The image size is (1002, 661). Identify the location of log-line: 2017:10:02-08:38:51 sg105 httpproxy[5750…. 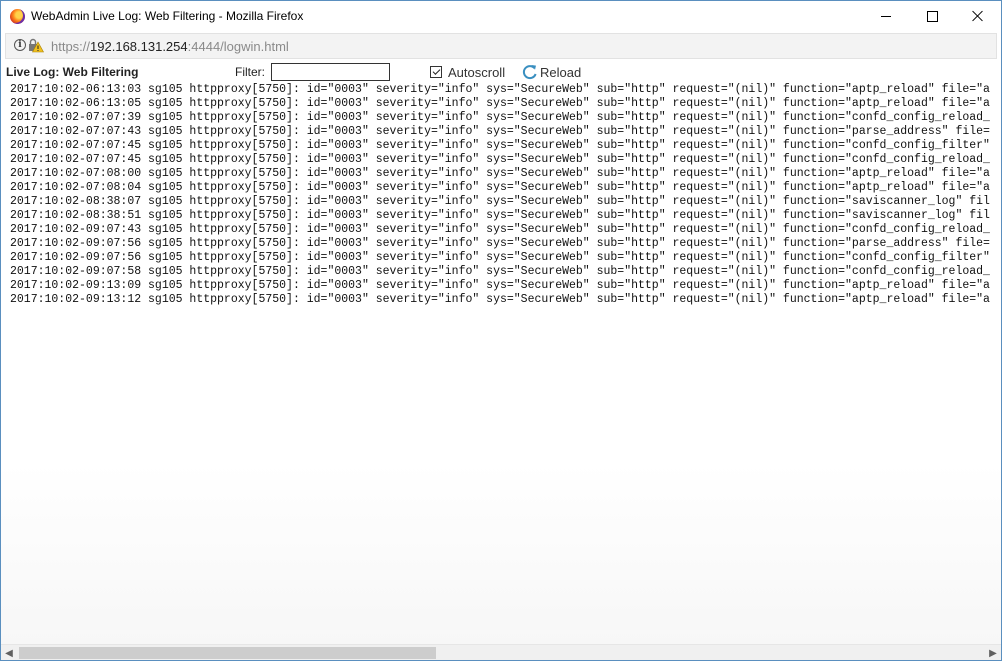
(500, 215).